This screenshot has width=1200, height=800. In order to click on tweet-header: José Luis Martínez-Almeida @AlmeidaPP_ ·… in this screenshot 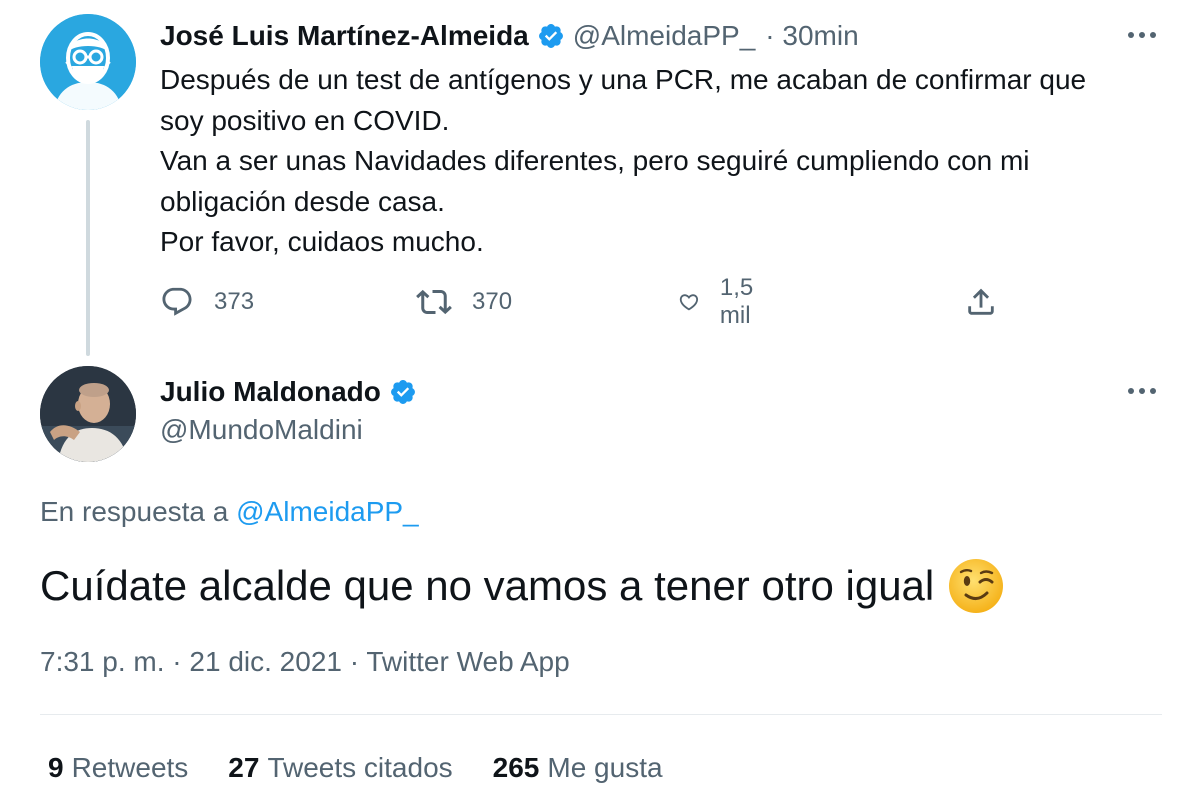, I will do `click(509, 36)`.